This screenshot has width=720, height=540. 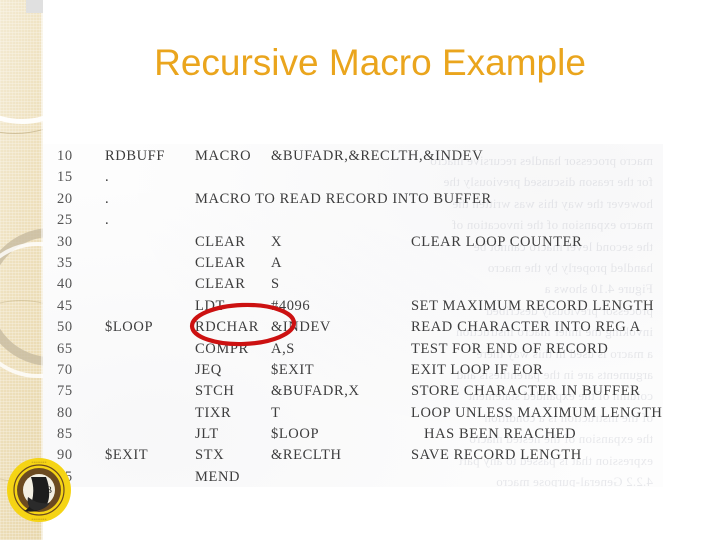 I want to click on code-operand: &BUFADR,&RECLTH,&INDEV, so click(x=377, y=156).